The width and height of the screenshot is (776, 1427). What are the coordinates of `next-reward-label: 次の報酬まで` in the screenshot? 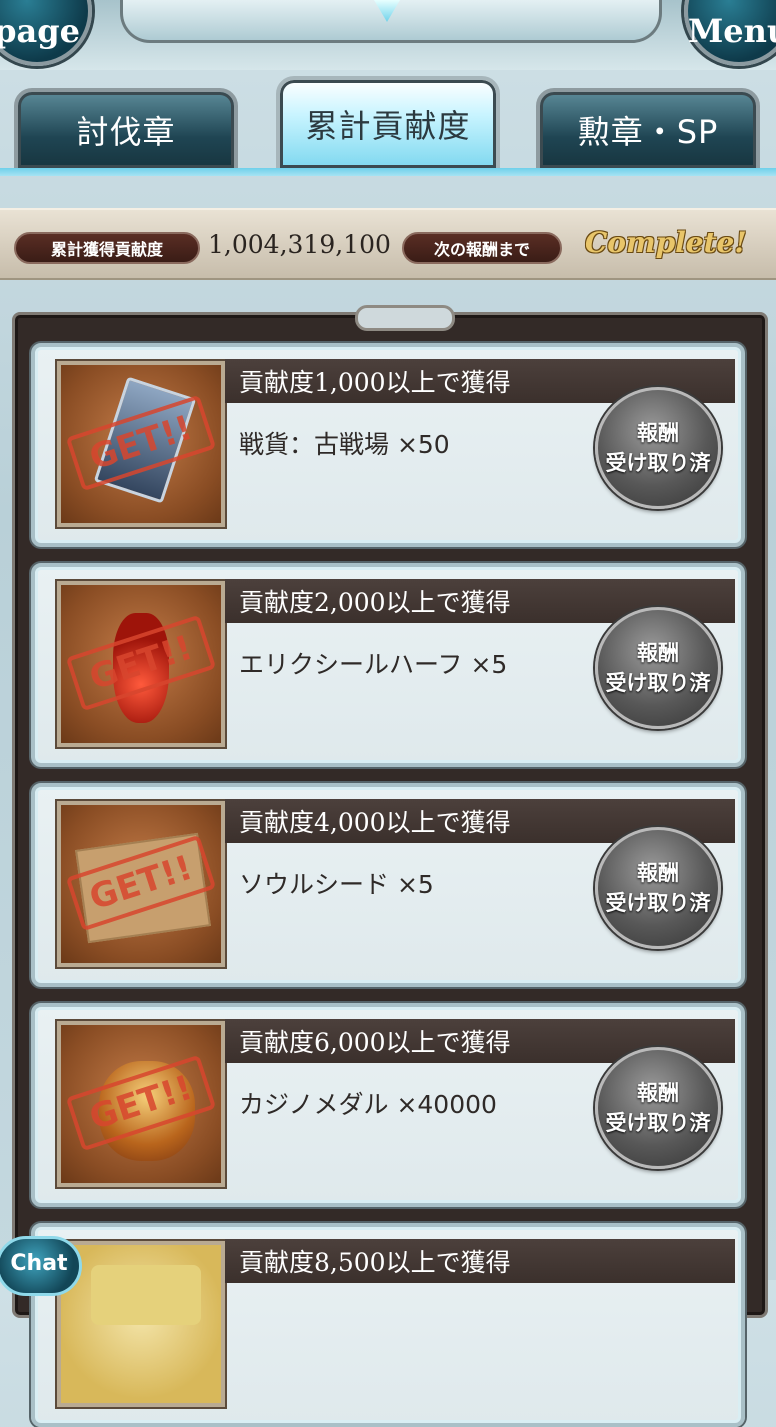 It's located at (482, 248).